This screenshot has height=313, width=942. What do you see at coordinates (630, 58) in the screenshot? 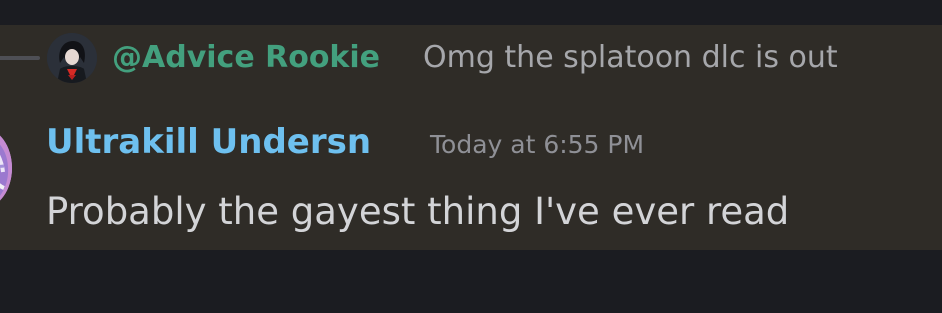
I see `reply-preview-text: Omg the splatoon dlc is out` at bounding box center [630, 58].